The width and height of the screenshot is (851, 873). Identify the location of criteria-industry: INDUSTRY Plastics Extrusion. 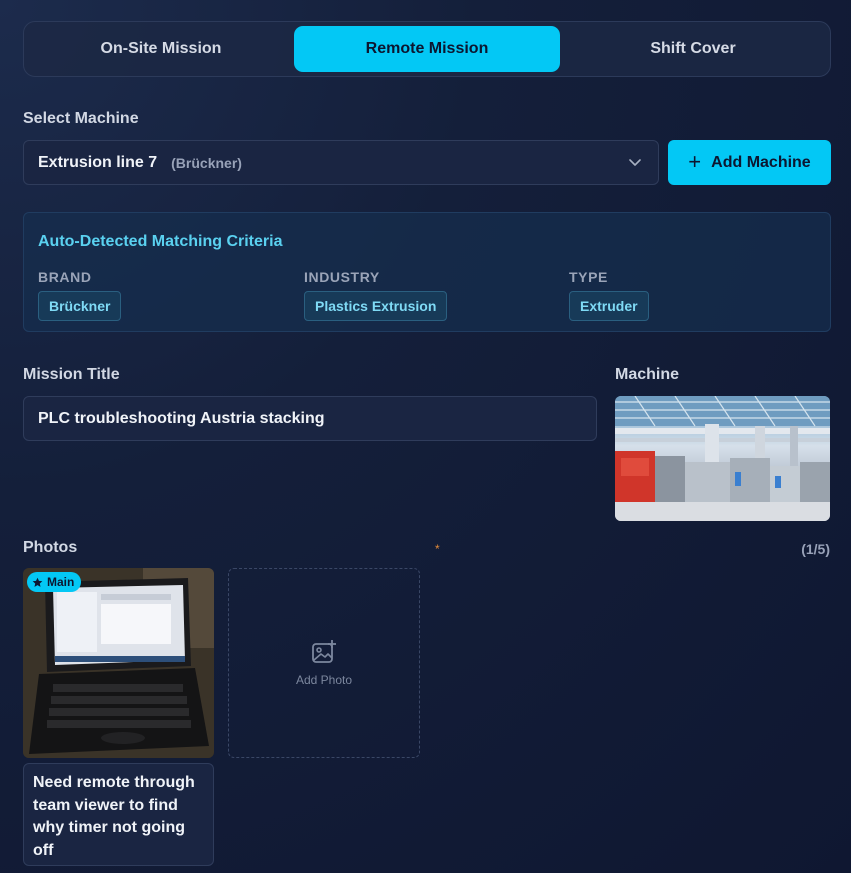
(376, 295).